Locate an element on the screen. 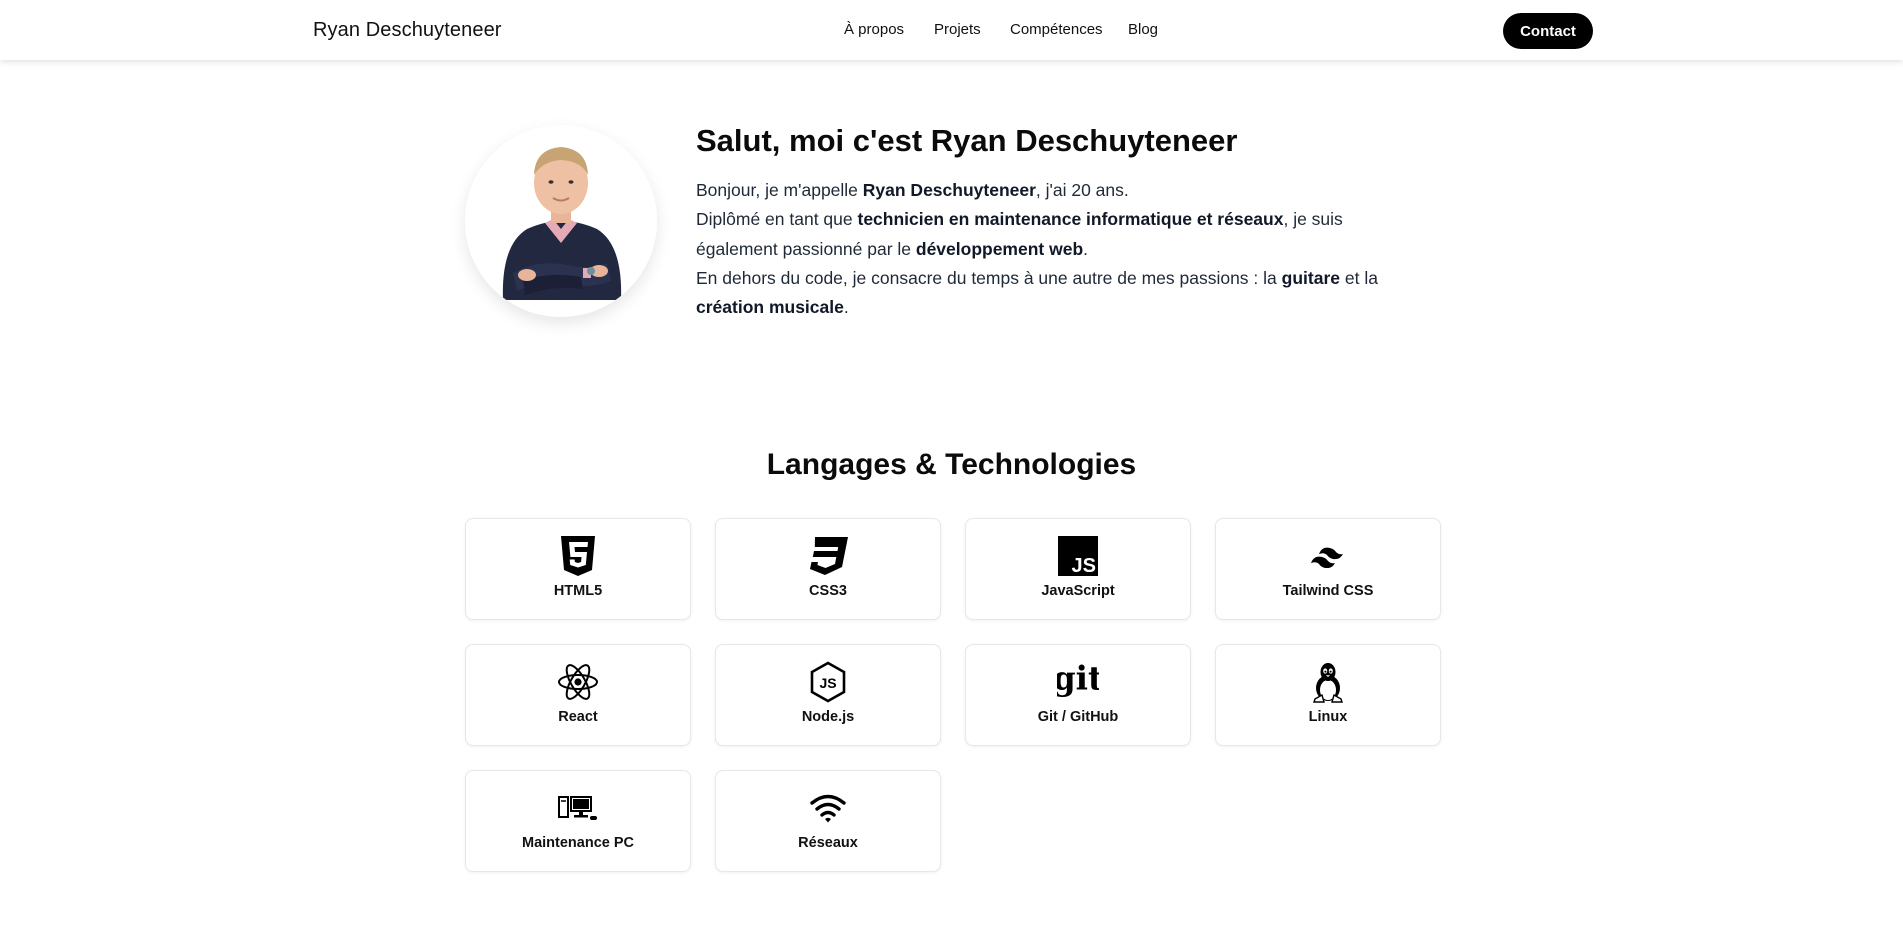  hero-title: Salut, moi c'est Ryan Deschuyteneer is located at coordinates (967, 140).